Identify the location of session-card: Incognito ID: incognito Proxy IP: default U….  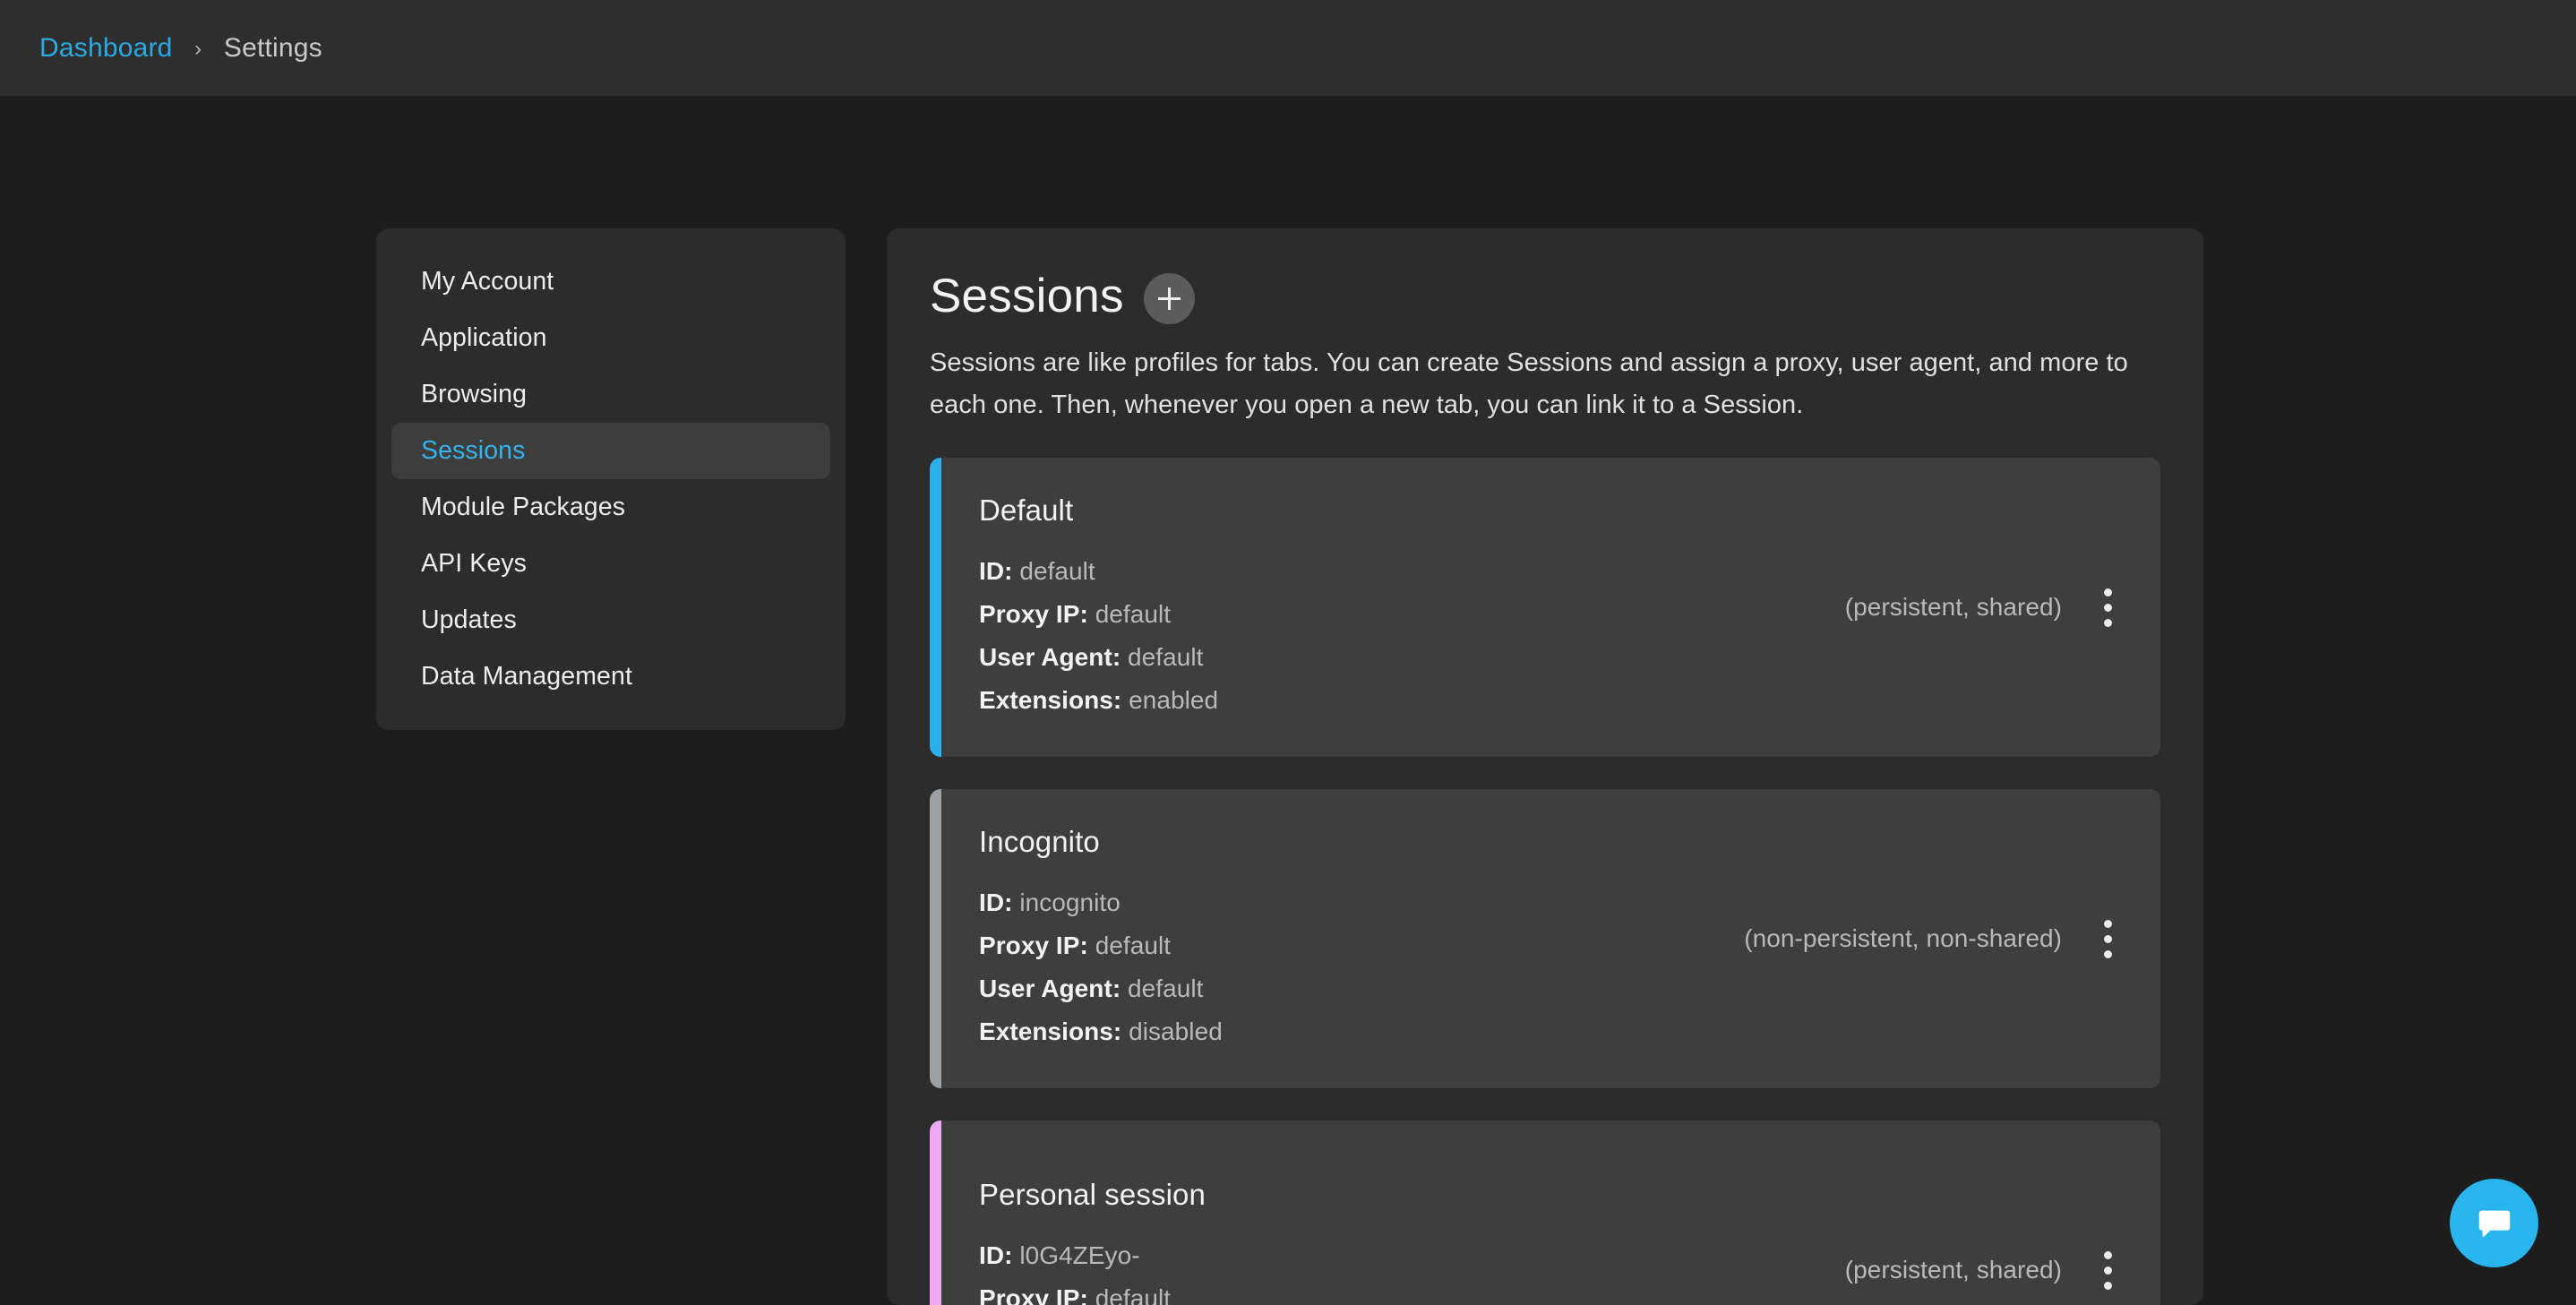
(1545, 938).